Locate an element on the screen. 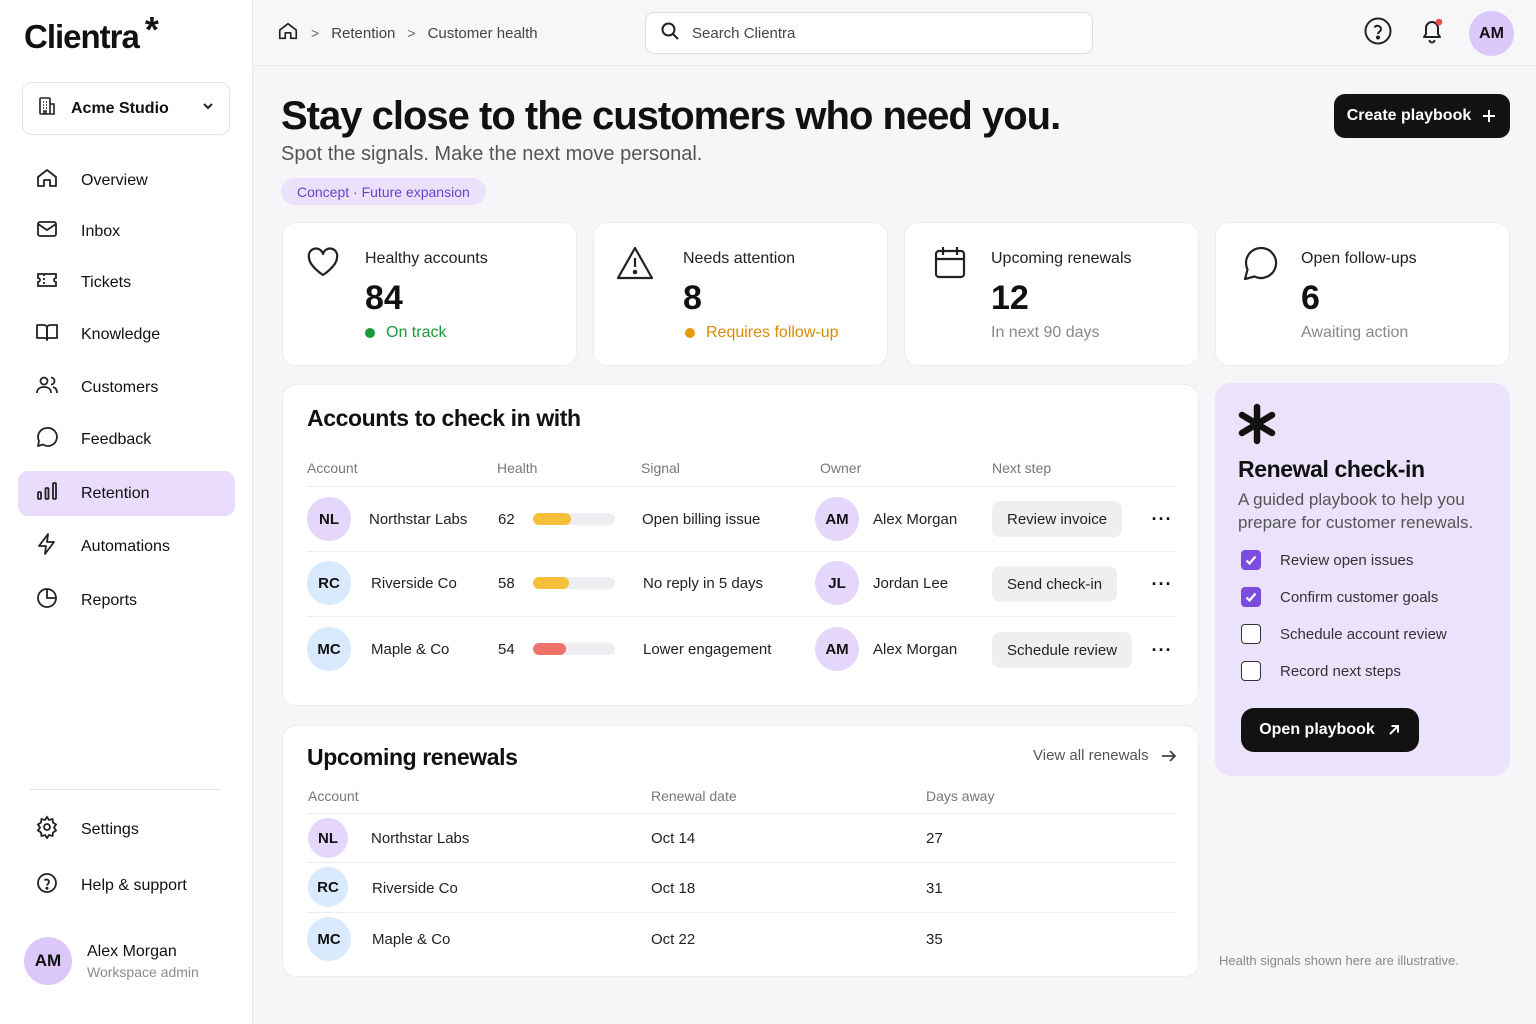  column-header-health: Health is located at coordinates (517, 468).